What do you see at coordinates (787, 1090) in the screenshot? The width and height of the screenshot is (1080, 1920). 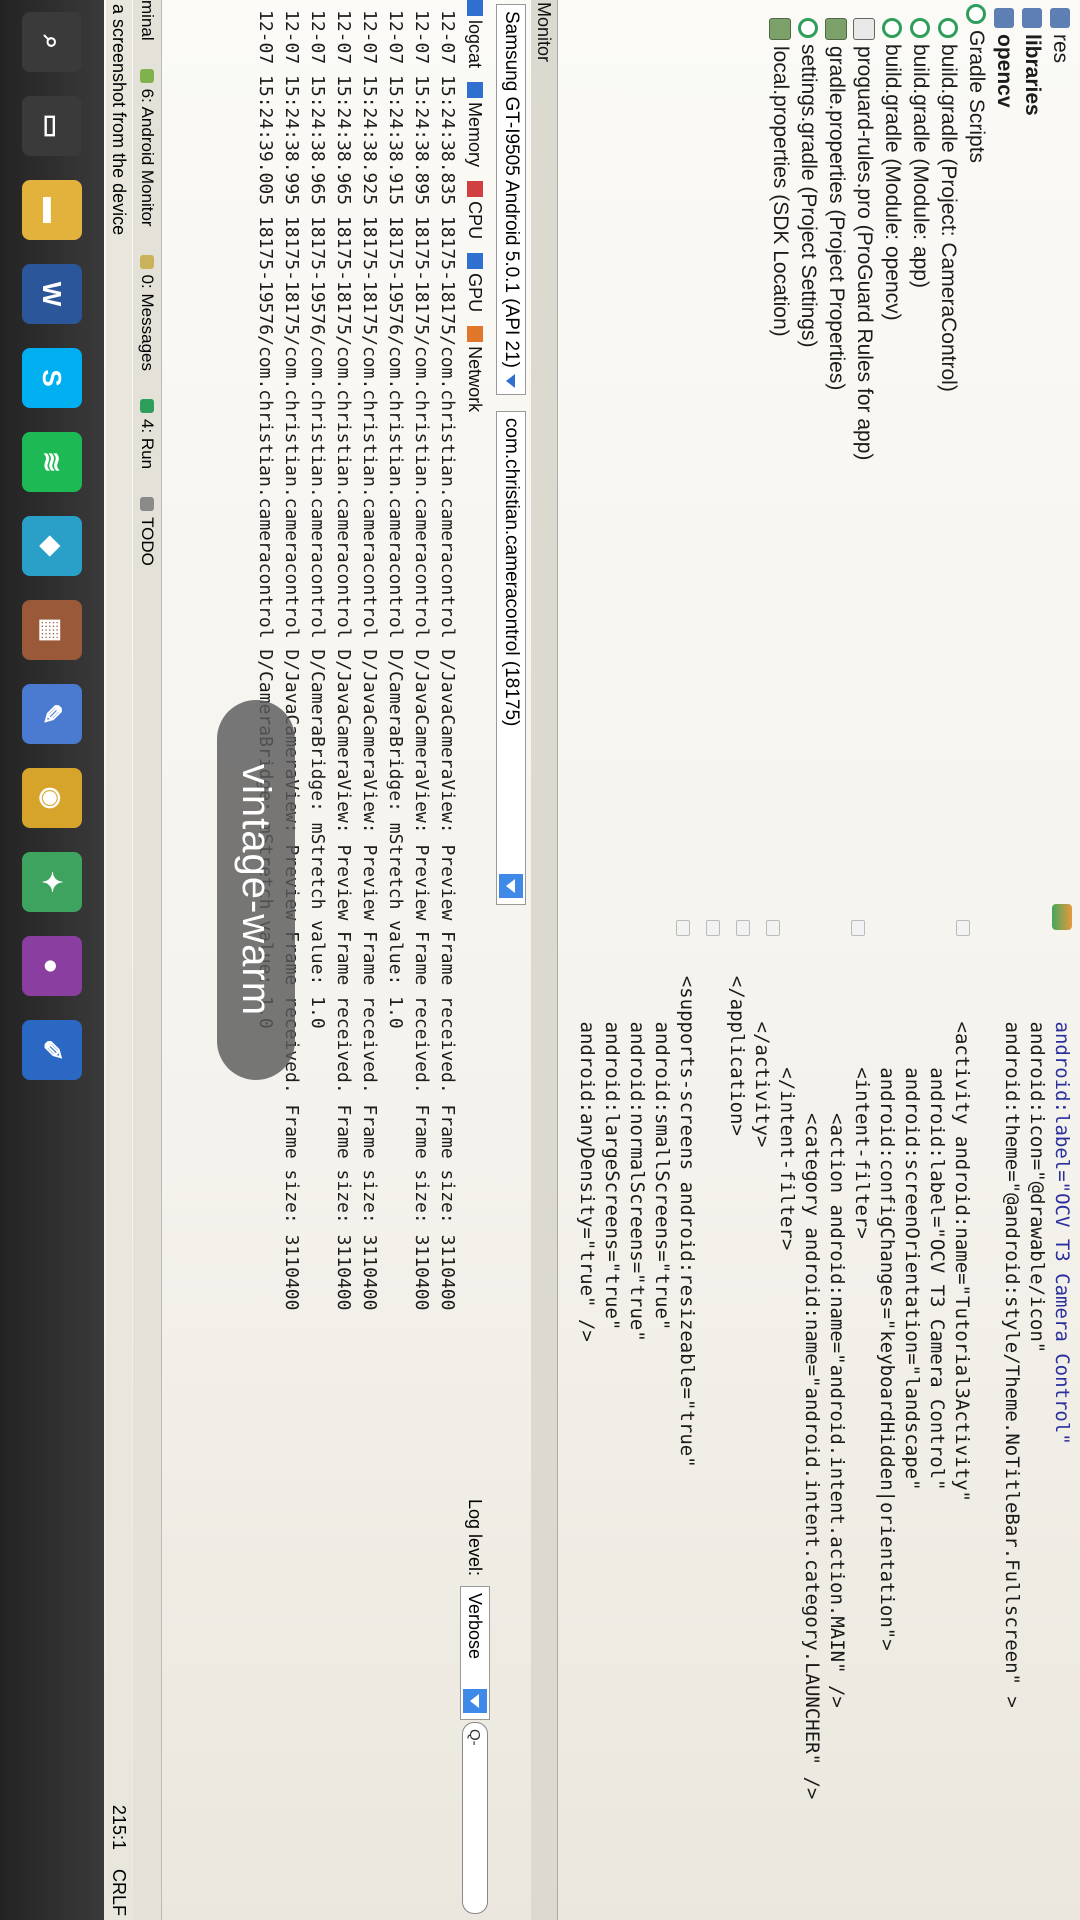 I see `code-line: </intent-filter>` at bounding box center [787, 1090].